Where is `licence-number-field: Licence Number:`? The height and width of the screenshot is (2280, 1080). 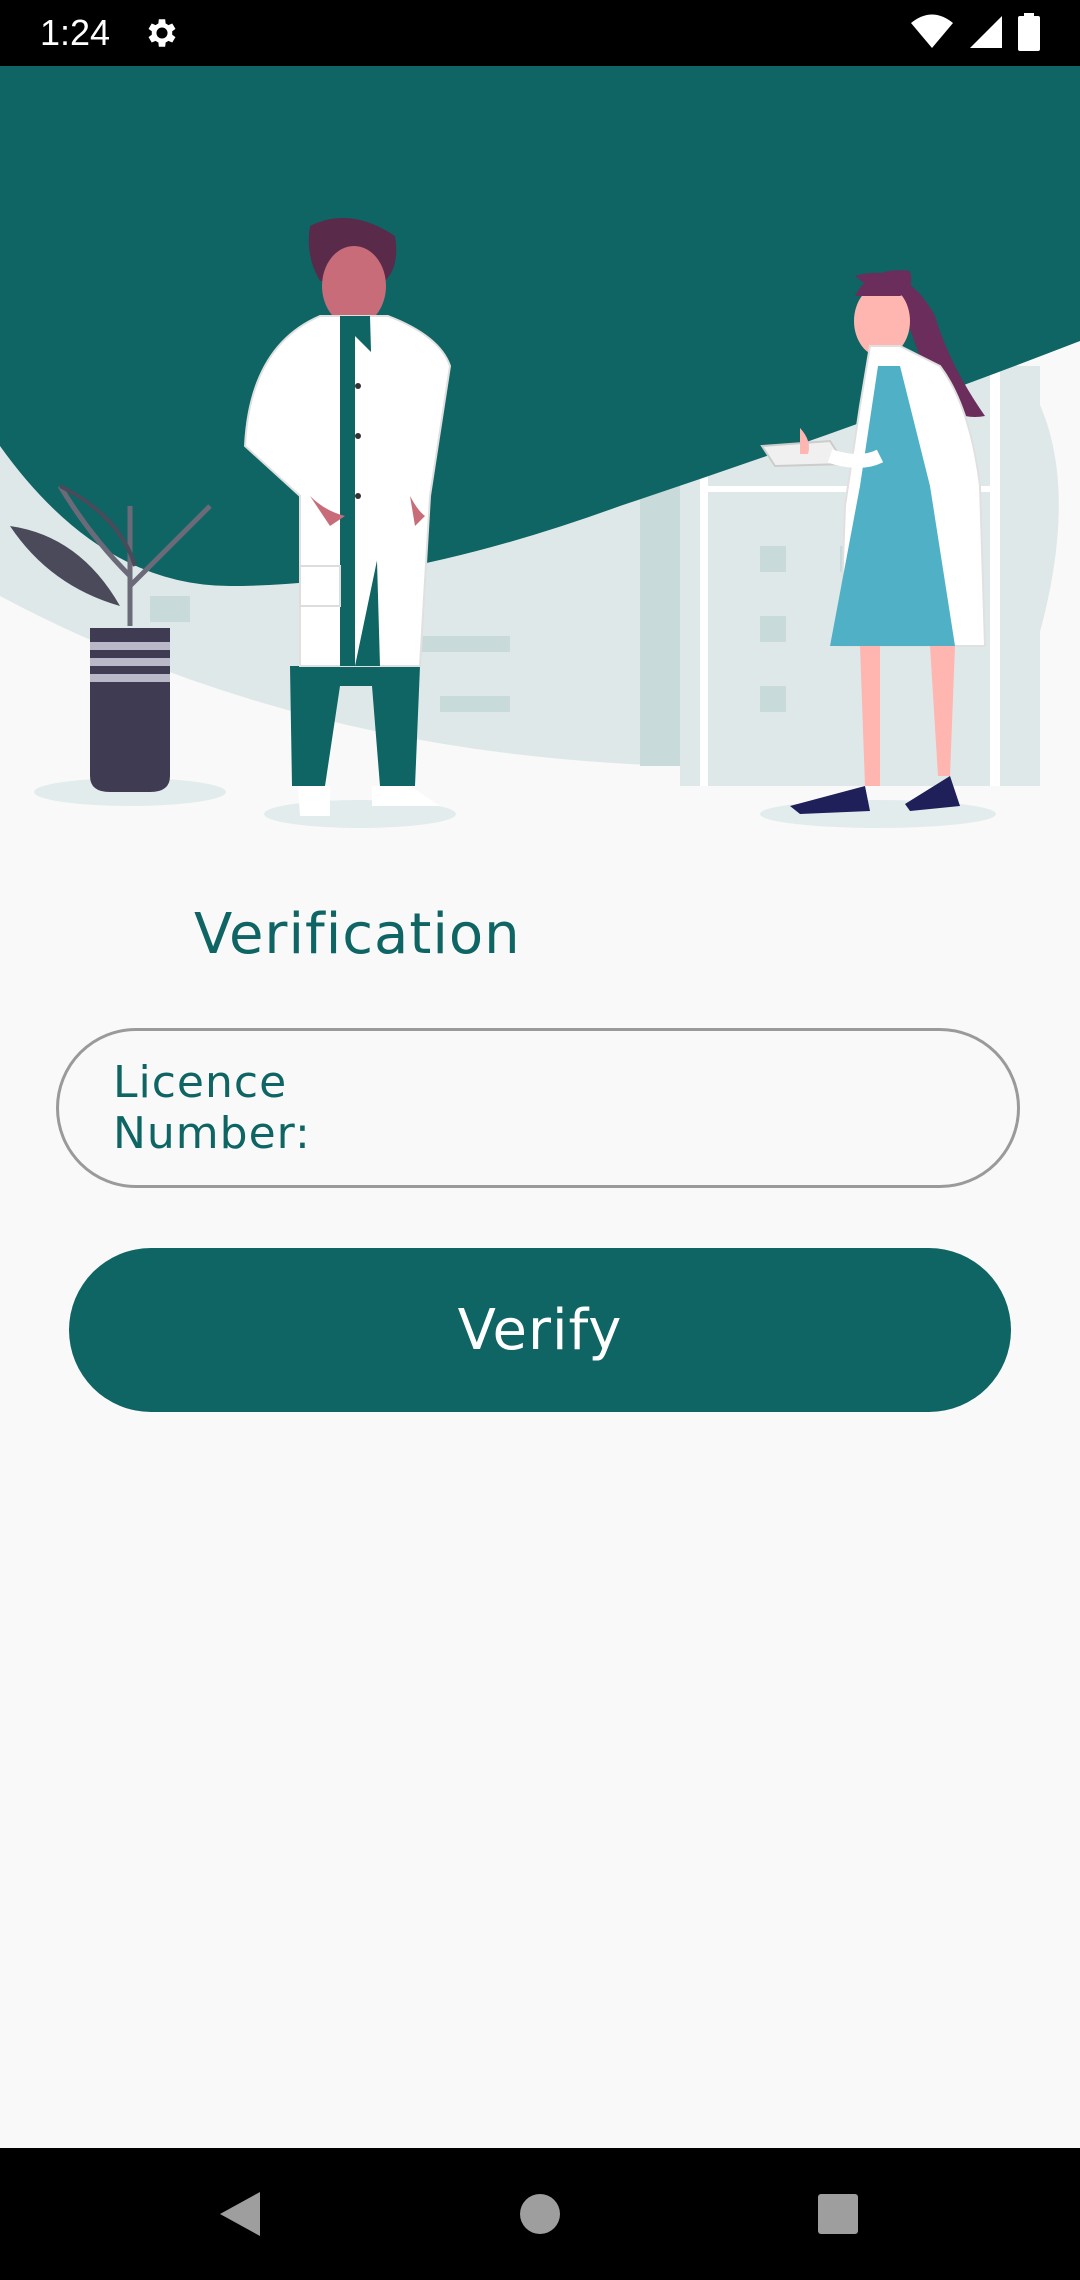
licence-number-field: Licence Number: is located at coordinates (538, 1108).